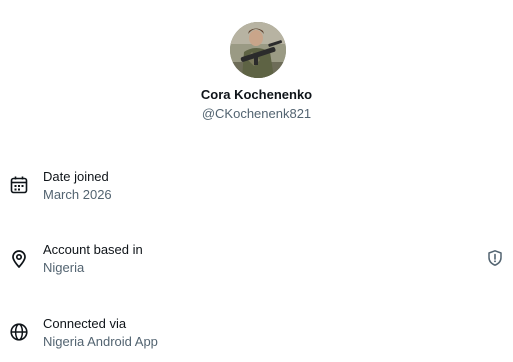 Image resolution: width=513 pixels, height=362 pixels. I want to click on account-based-in-label: Account based in, so click(93, 249).